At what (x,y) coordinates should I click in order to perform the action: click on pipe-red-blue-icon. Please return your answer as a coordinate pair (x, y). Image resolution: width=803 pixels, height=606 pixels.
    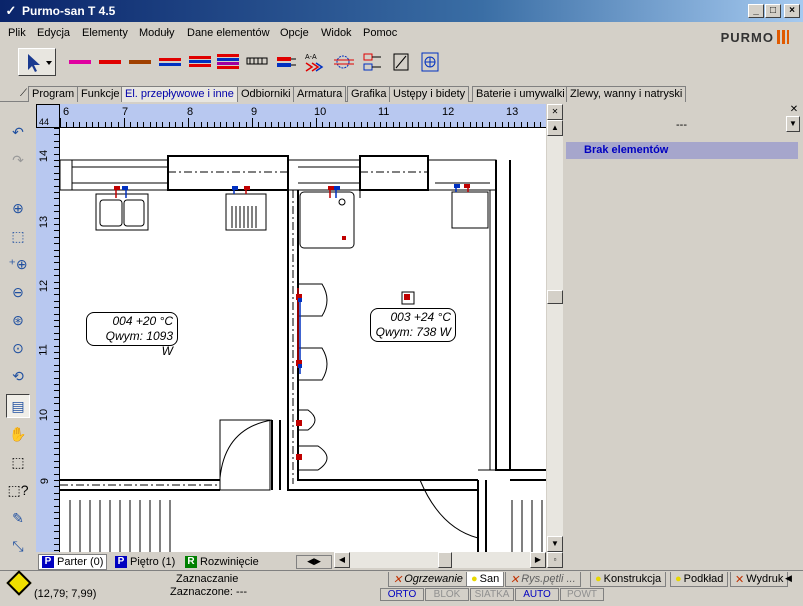
    Looking at the image, I should click on (170, 62).